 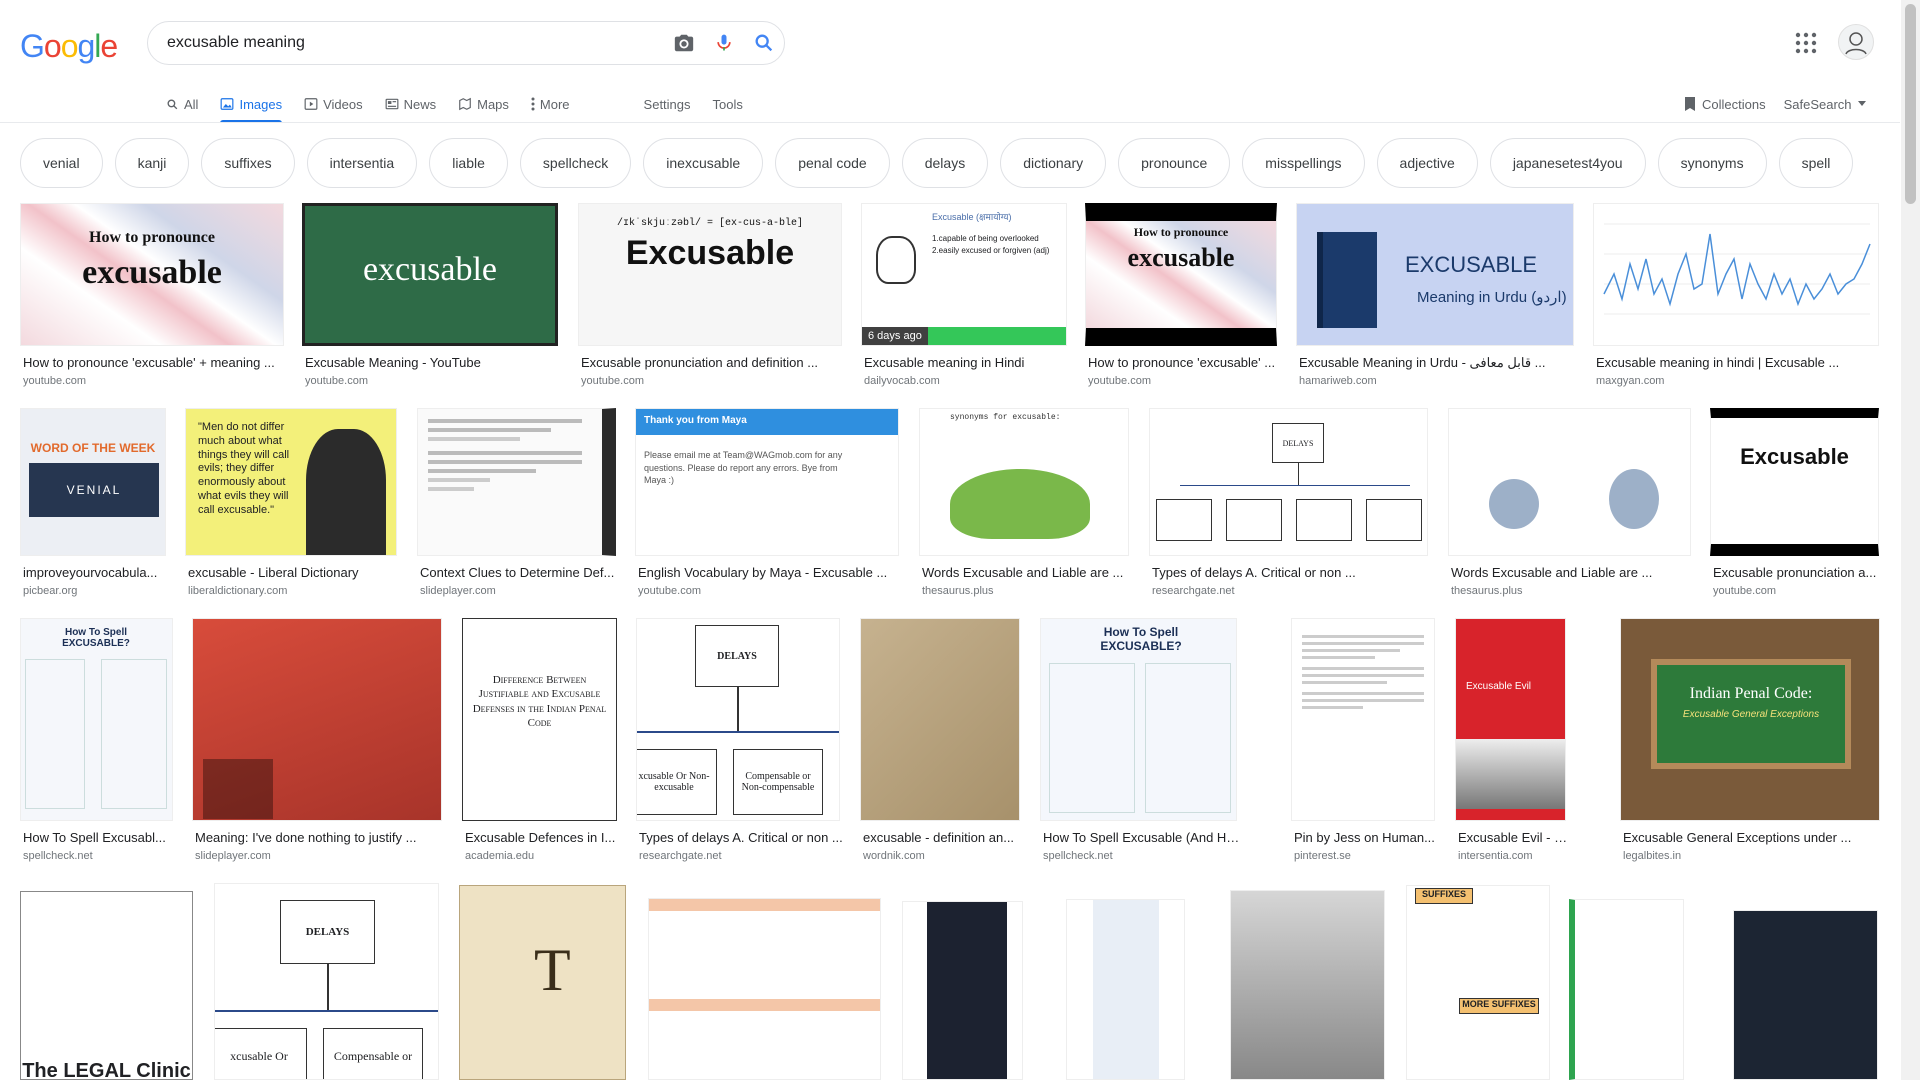 I want to click on tab-videos: Videos, so click(x=333, y=104).